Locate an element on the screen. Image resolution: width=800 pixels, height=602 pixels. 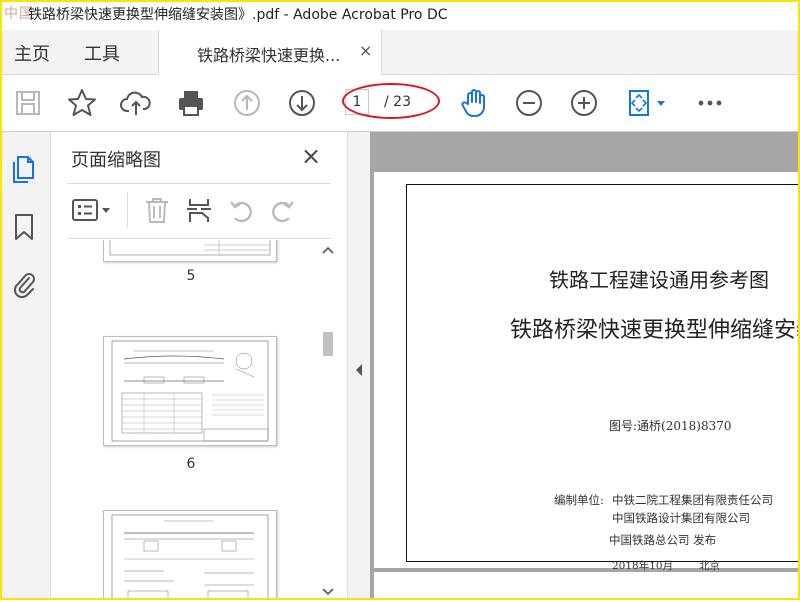
thumbnail-toolbar is located at coordinates (199, 210).